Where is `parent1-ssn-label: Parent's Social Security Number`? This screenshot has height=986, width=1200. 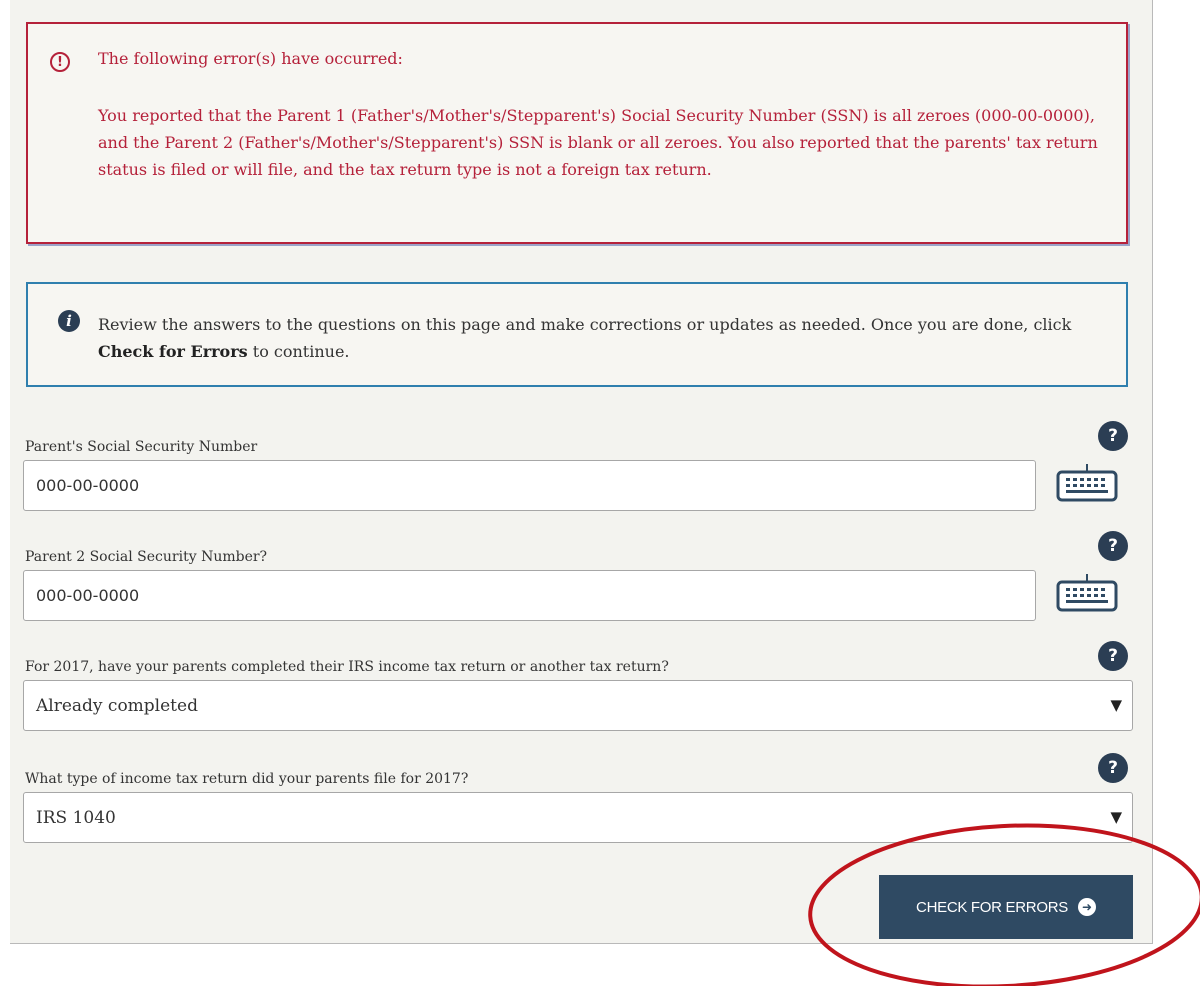
parent1-ssn-label: Parent's Social Security Number is located at coordinates (141, 447).